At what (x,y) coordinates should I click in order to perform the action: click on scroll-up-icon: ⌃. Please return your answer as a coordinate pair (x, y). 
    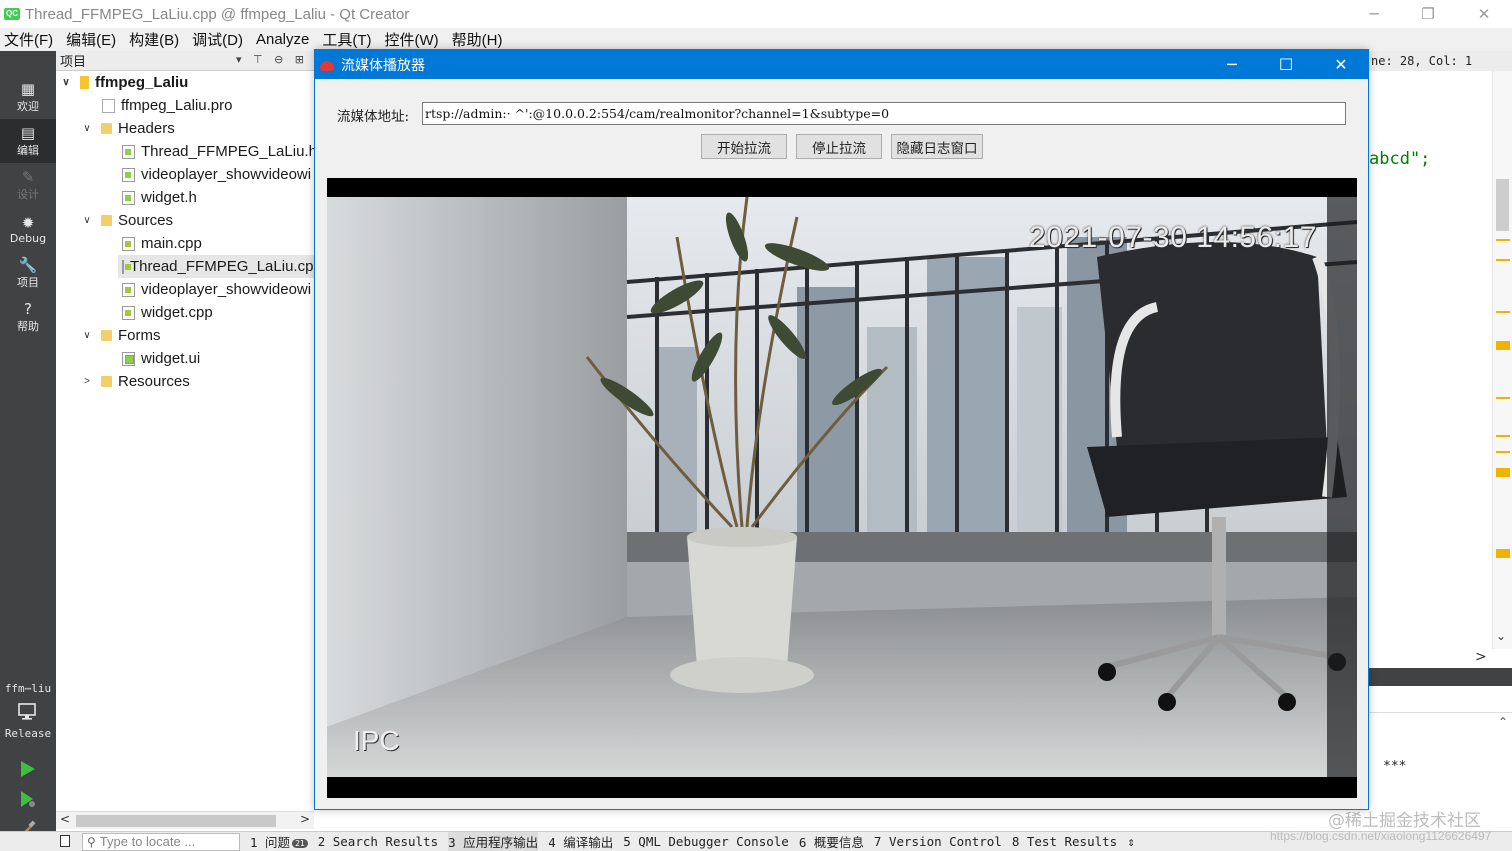
    Looking at the image, I should click on (1503, 722).